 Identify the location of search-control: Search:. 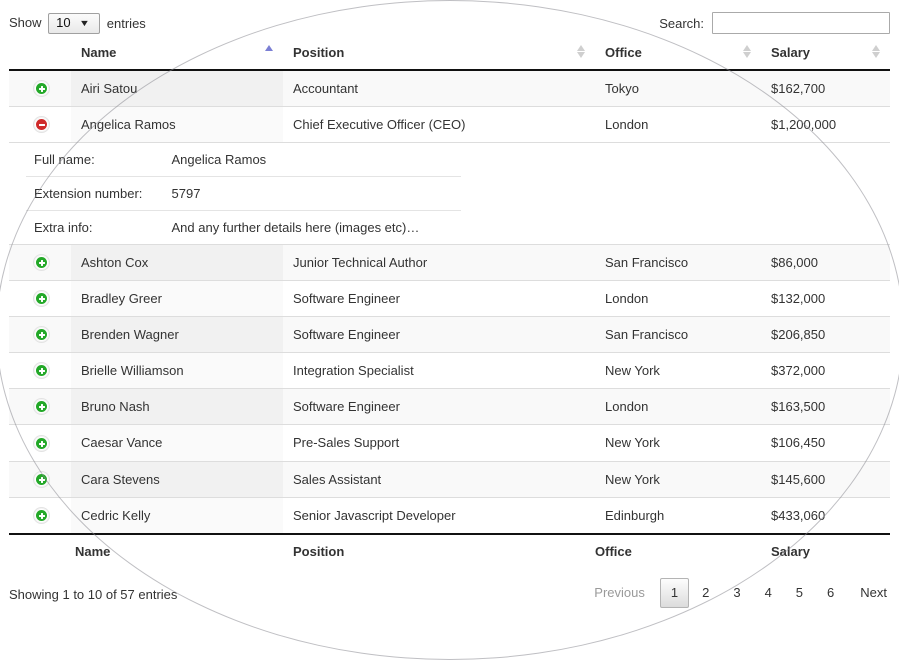
(774, 23).